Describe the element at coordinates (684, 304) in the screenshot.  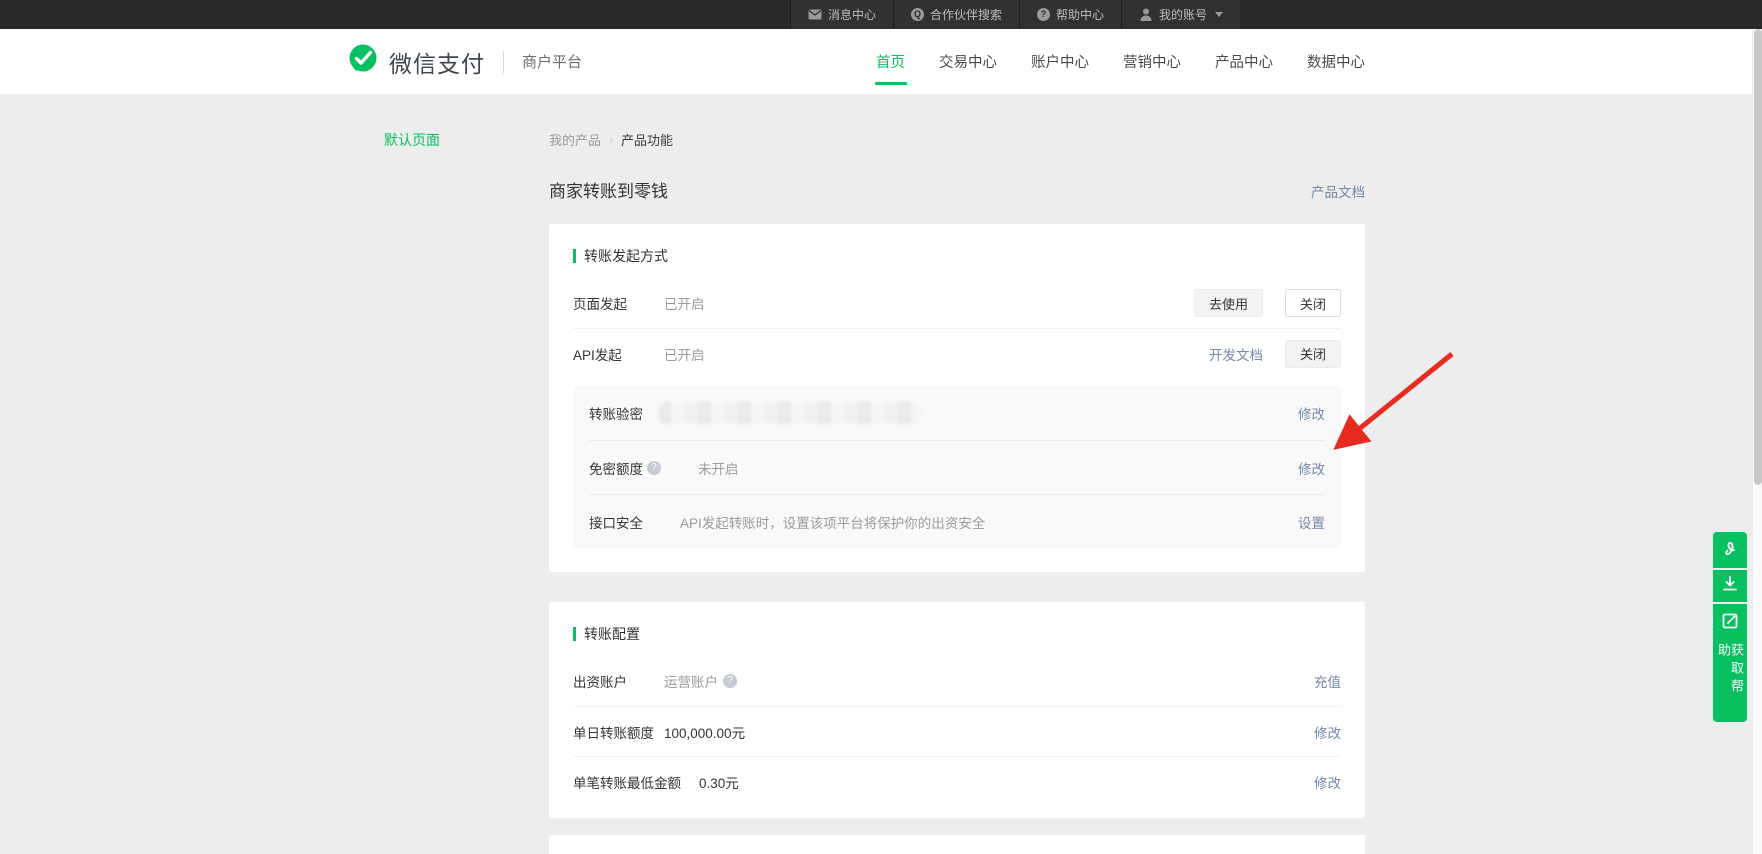
I see `status-page-initiate: 已开启` at that location.